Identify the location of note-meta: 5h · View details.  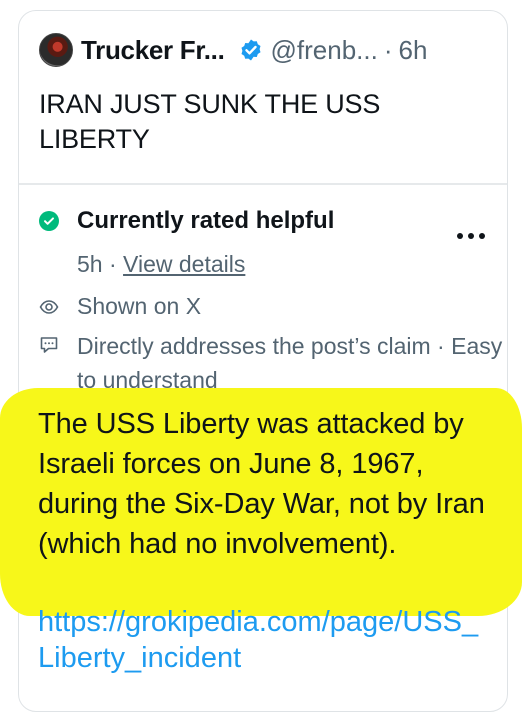
(161, 264).